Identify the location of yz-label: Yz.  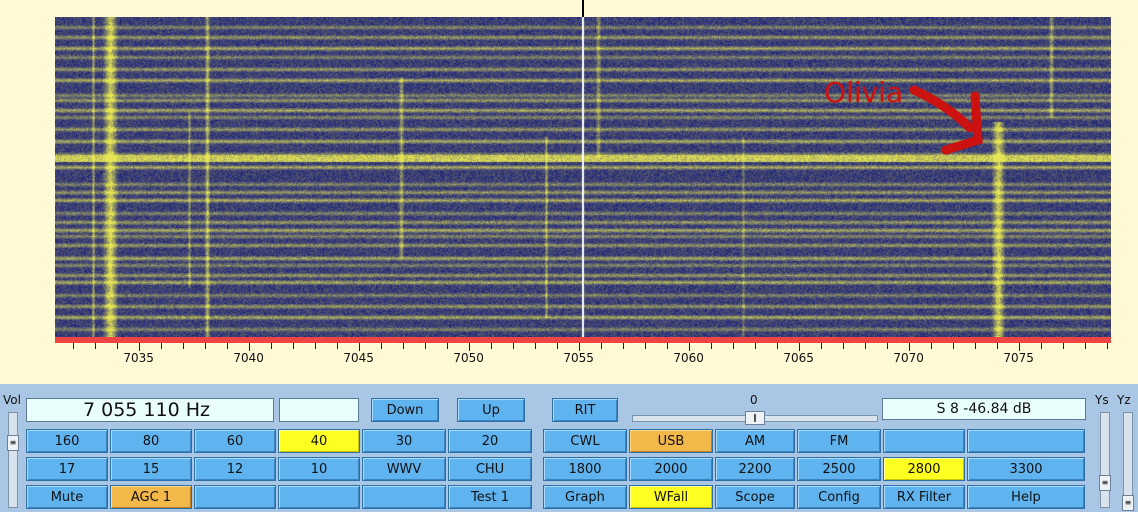
(1124, 400).